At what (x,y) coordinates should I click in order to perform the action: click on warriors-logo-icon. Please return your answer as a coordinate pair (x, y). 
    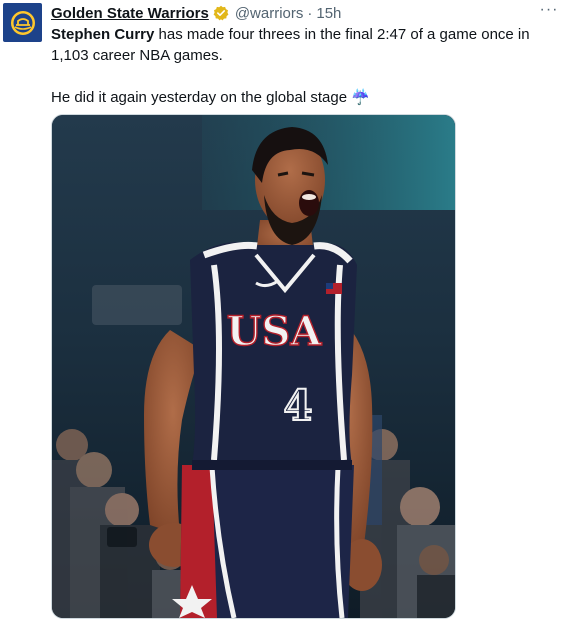
    Looking at the image, I should click on (22, 22).